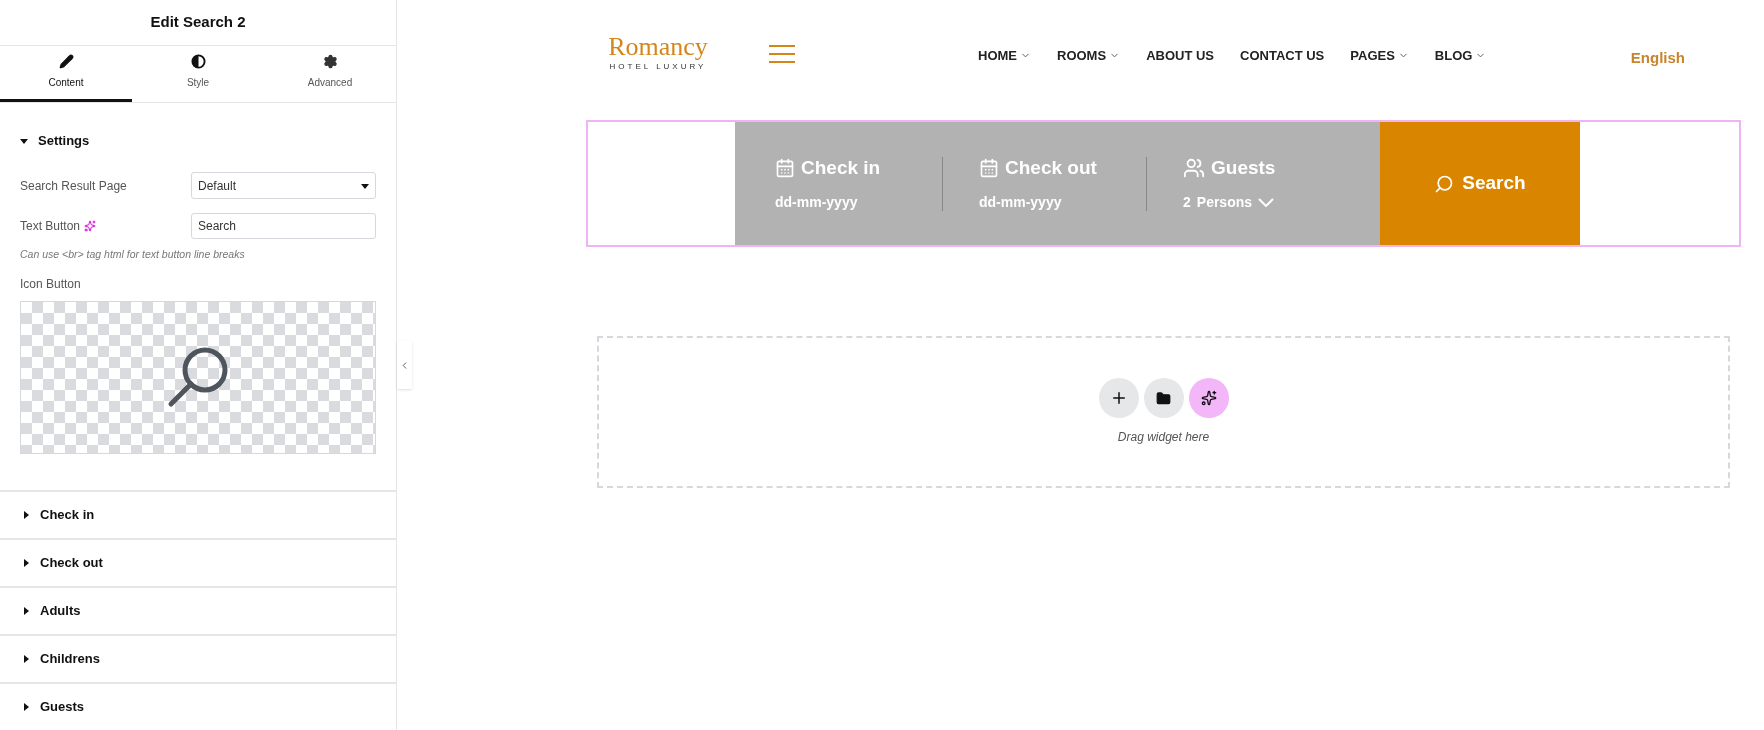 Image resolution: width=1764 pixels, height=730 pixels. What do you see at coordinates (66, 74) in the screenshot?
I see `panel-tab: Content` at bounding box center [66, 74].